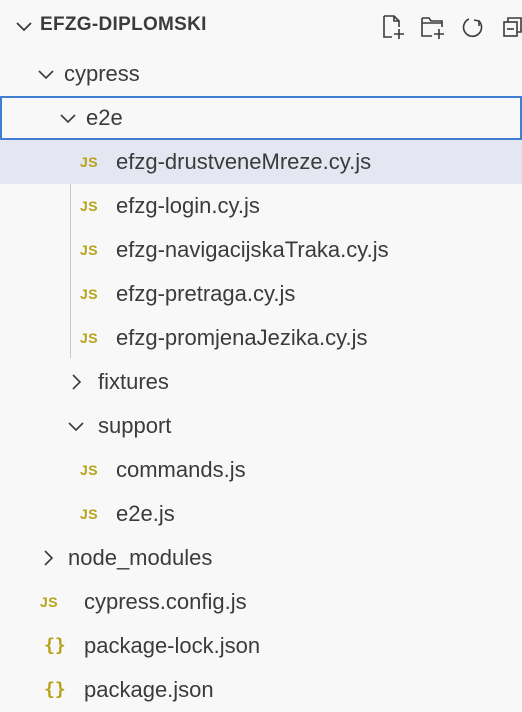 The height and width of the screenshot is (712, 522). Describe the element at coordinates (261, 206) in the screenshot. I see `tree-file-efzg-login: JS efzg-login.cy.js` at that location.